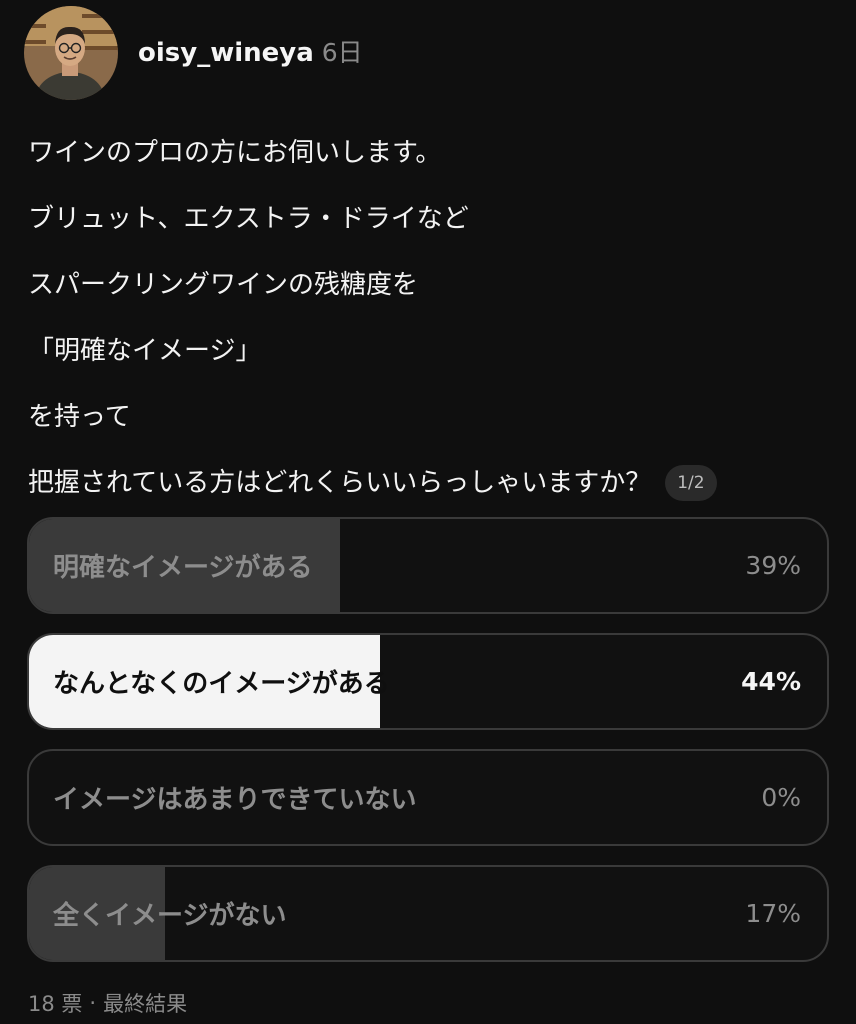 The width and height of the screenshot is (856, 1024). What do you see at coordinates (221, 684) in the screenshot?
I see `poll-option-label: なんとなくのイメージがある` at bounding box center [221, 684].